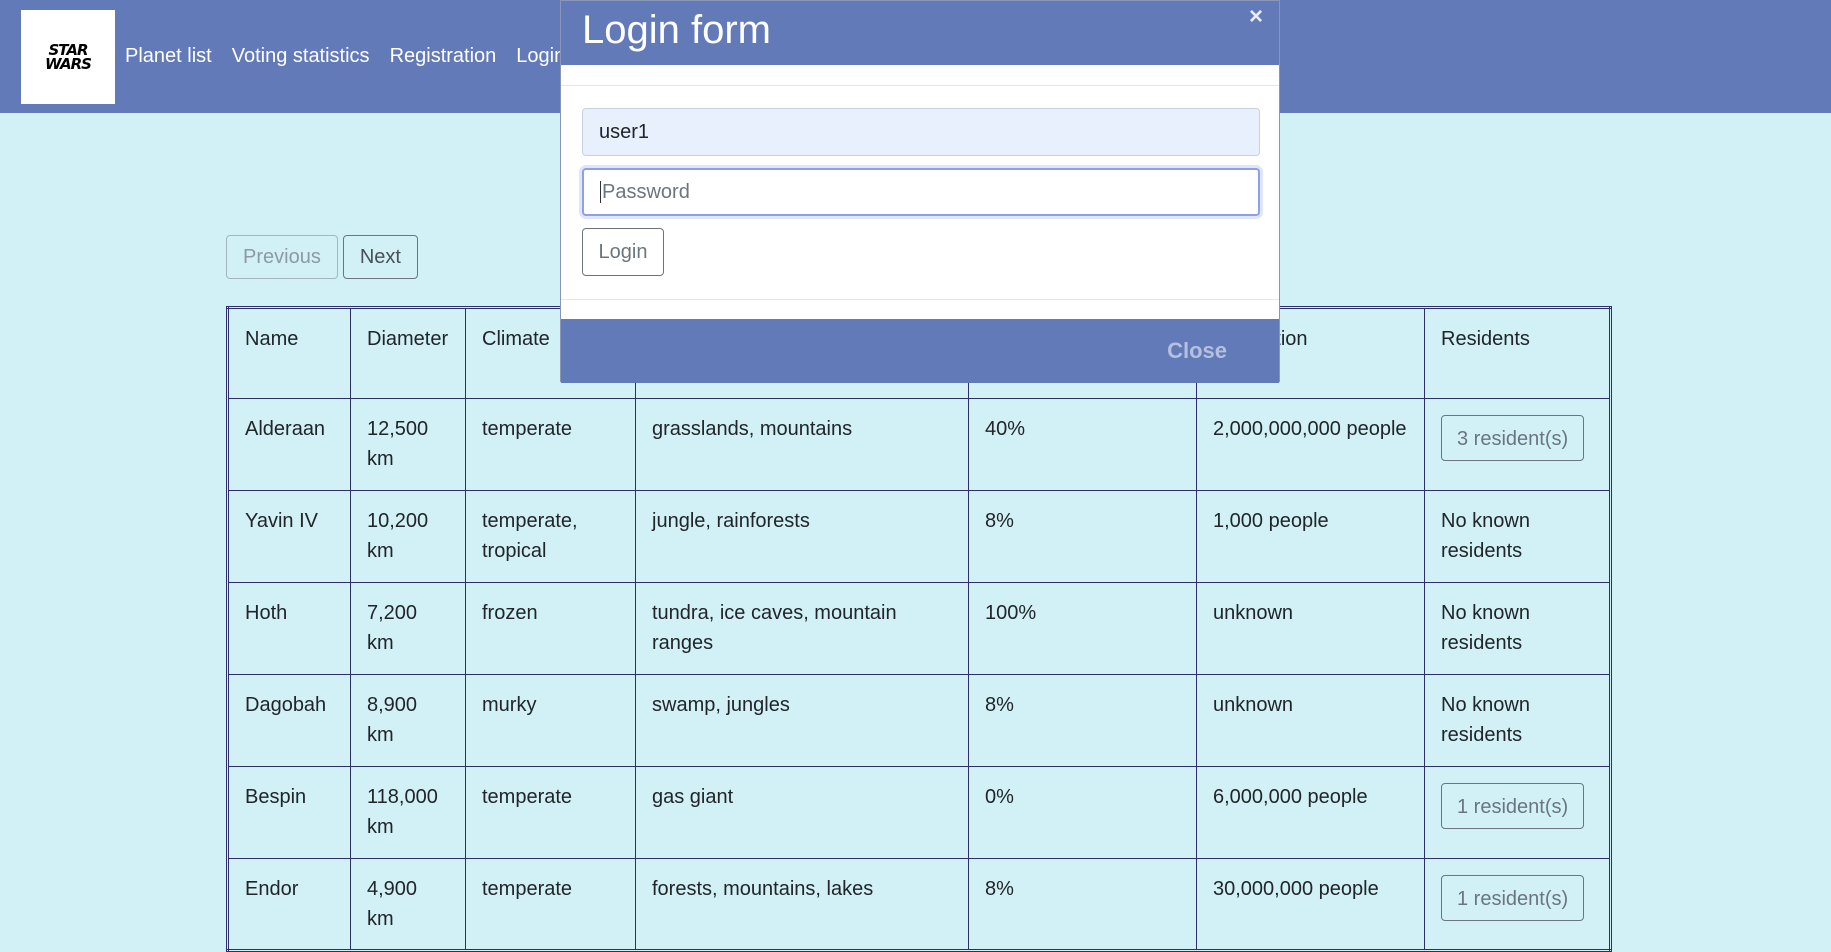 Image resolution: width=1831 pixels, height=952 pixels. Describe the element at coordinates (920, 351) in the screenshot. I see `modal-footer: Close` at that location.